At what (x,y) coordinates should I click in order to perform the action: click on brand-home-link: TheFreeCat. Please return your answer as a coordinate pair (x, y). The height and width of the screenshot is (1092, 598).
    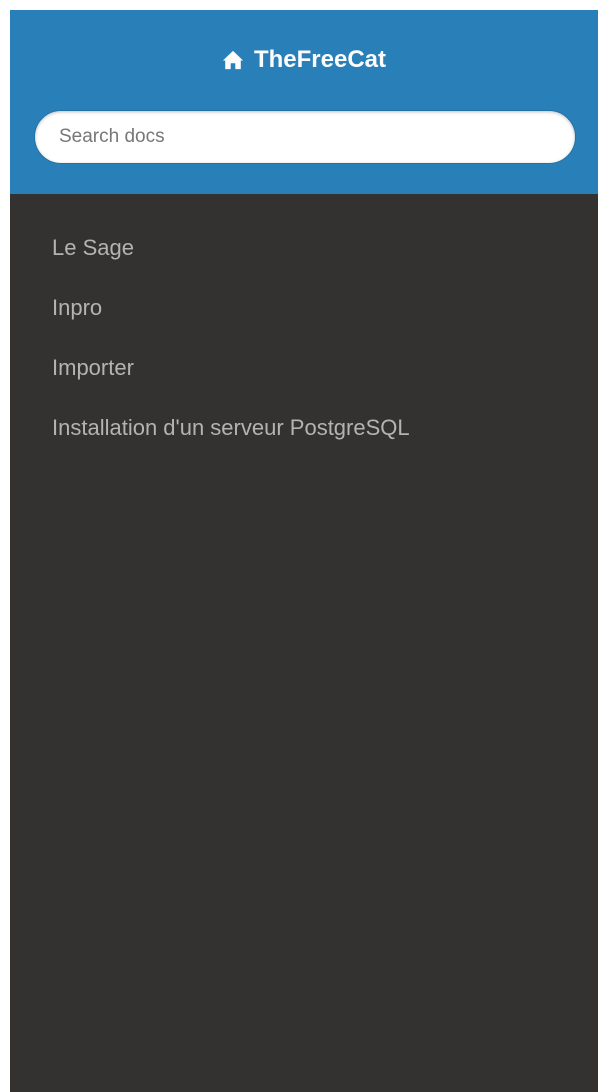
    Looking at the image, I should click on (304, 60).